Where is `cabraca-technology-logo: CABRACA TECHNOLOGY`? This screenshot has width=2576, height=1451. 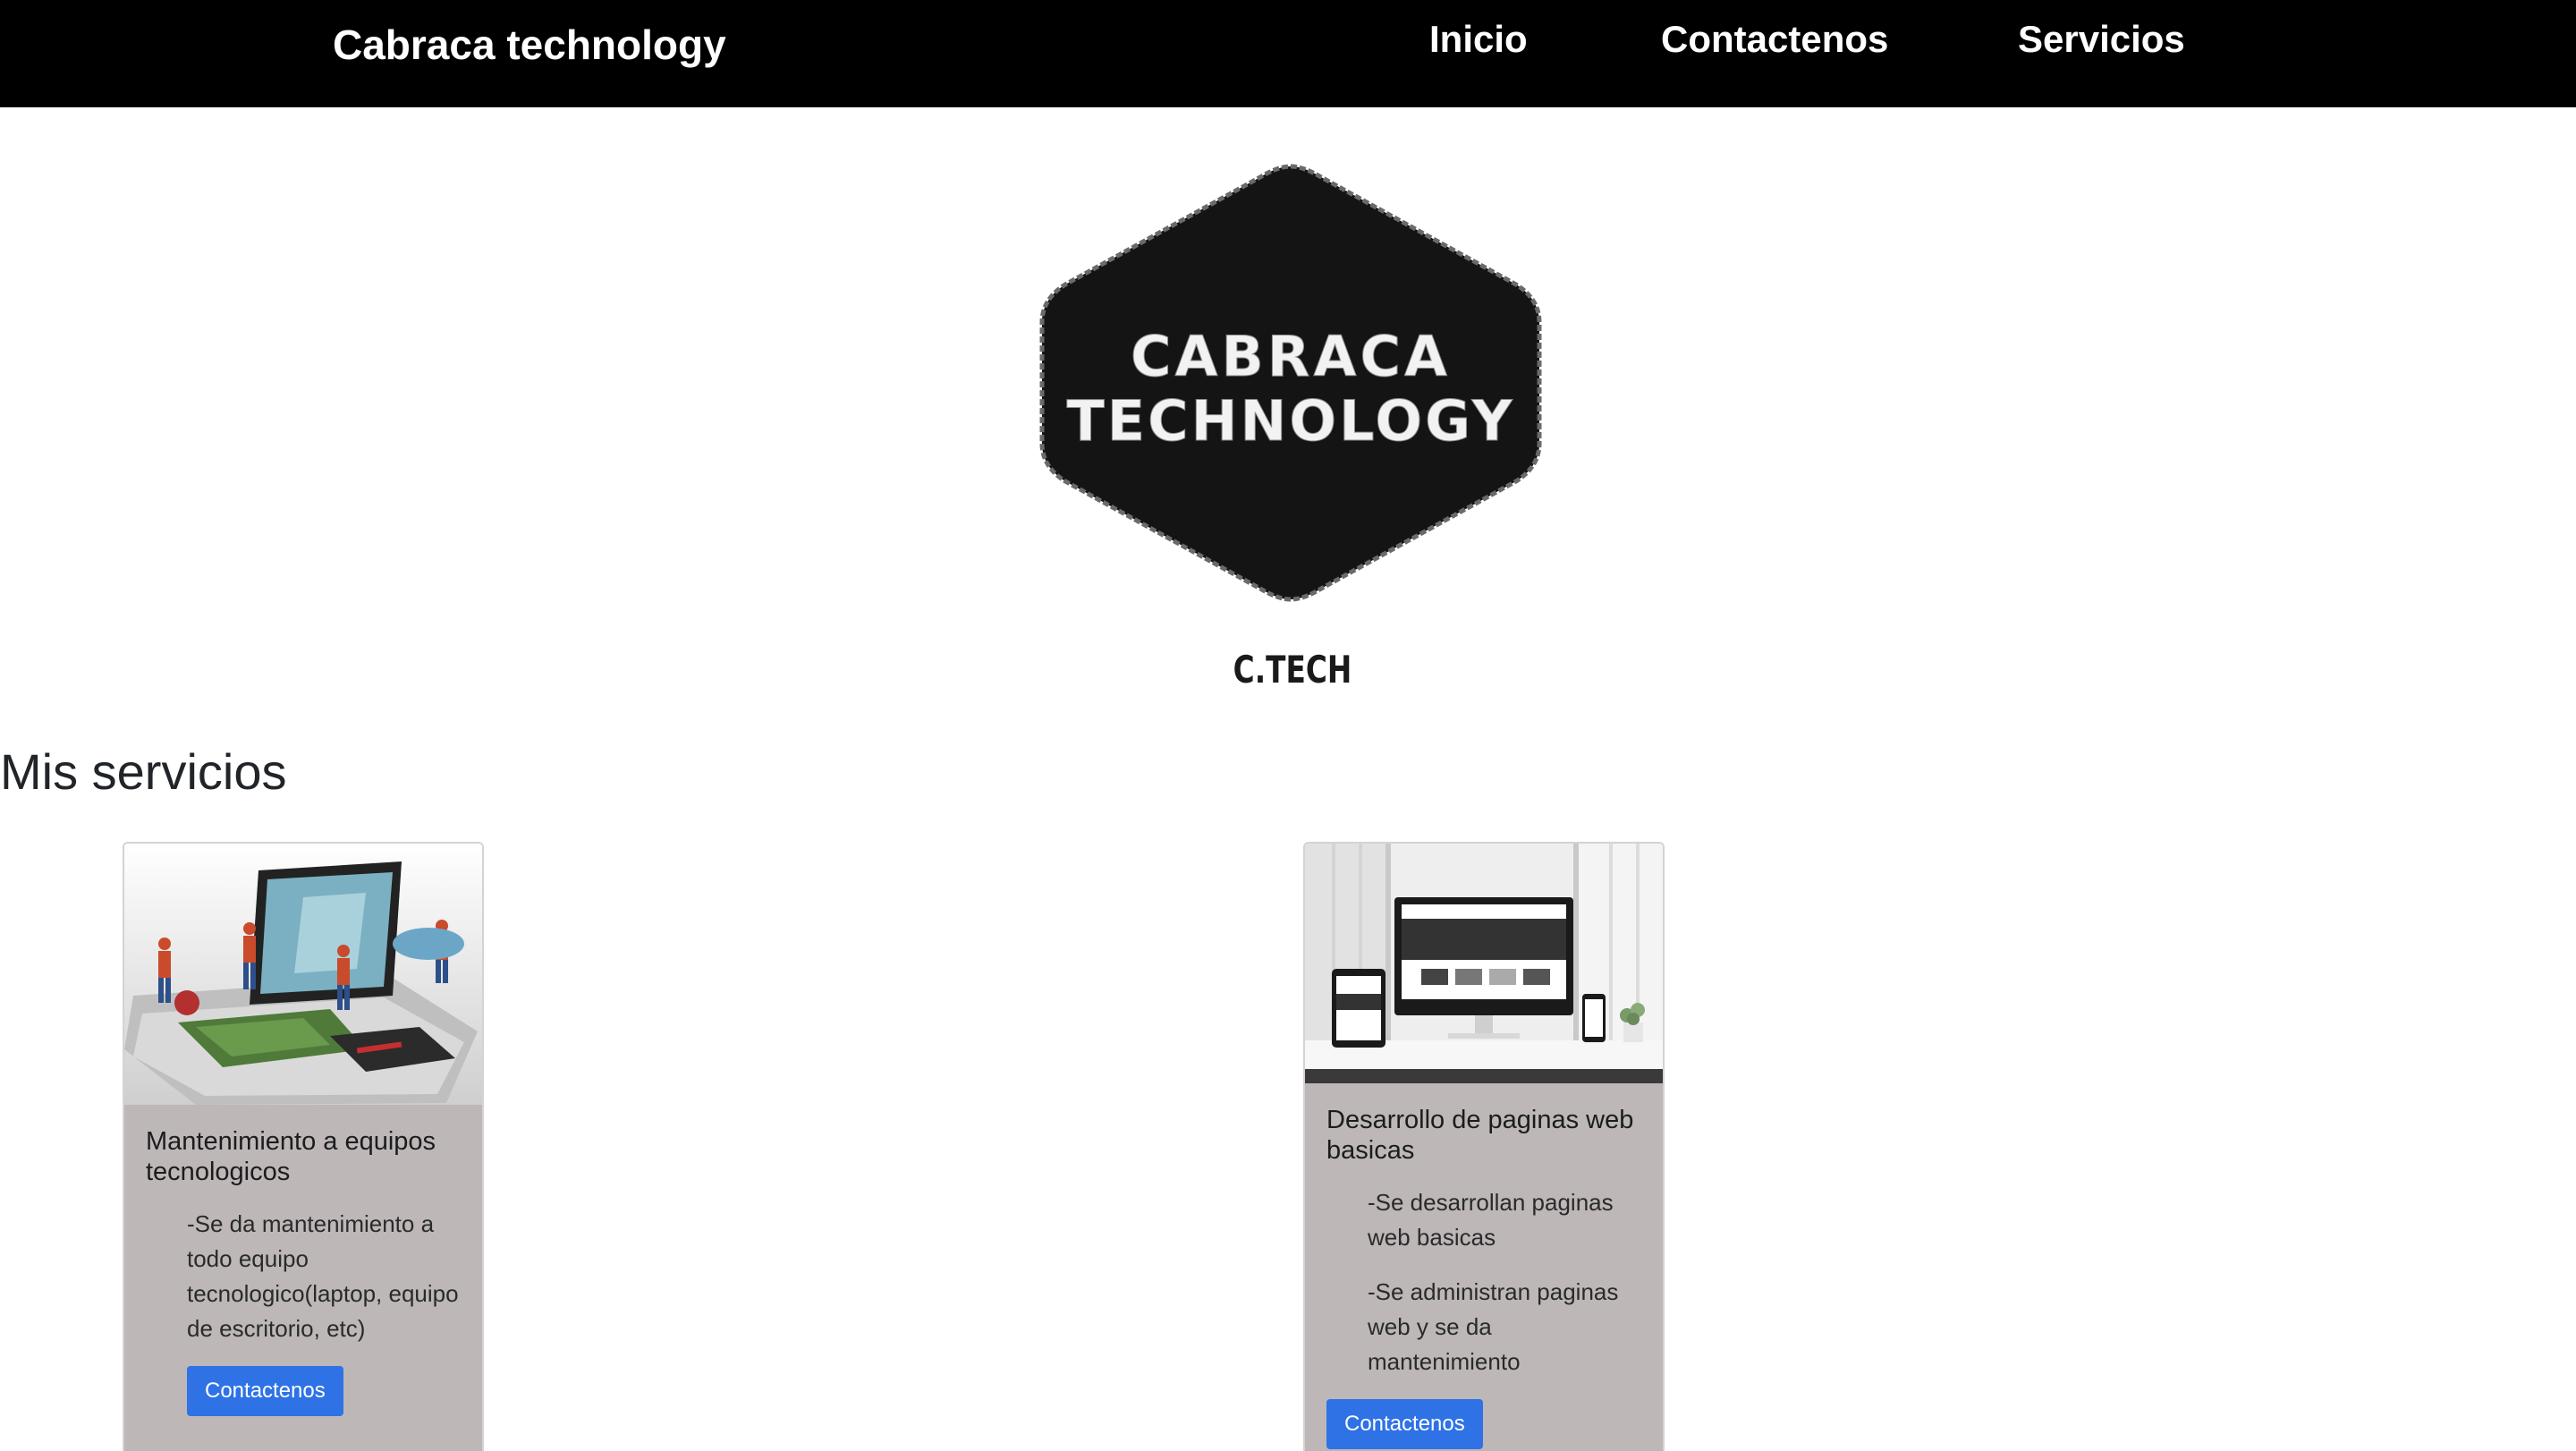 cabraca-technology-logo: CABRACA TECHNOLOGY is located at coordinates (1290, 383).